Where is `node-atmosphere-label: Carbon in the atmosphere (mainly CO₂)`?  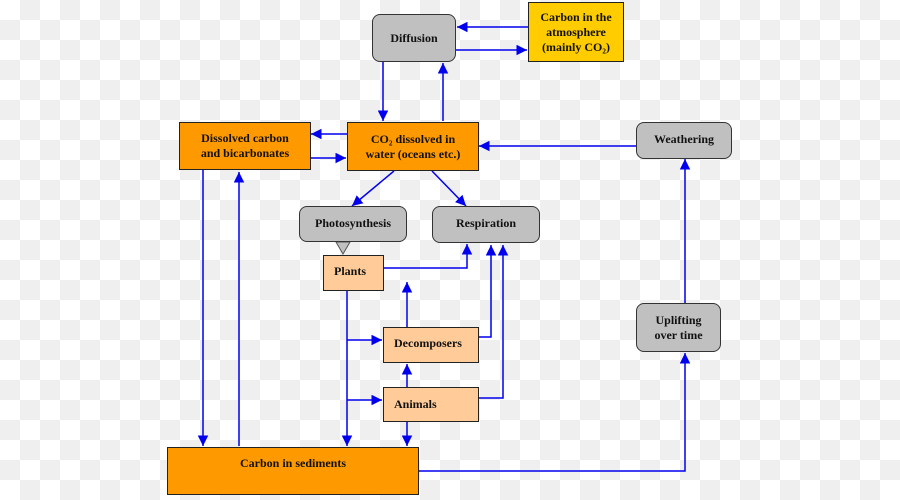
node-atmosphere-label: Carbon in the atmosphere (mainly CO₂) is located at coordinates (575, 32).